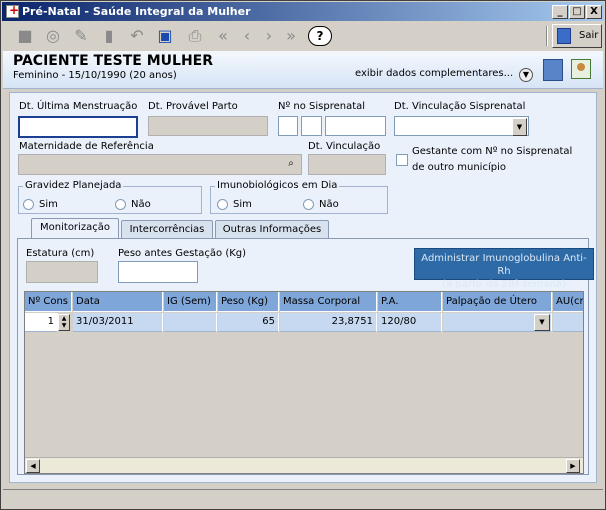 This screenshot has height=510, width=606. What do you see at coordinates (568, 322) in the screenshot?
I see `row-au` at bounding box center [568, 322].